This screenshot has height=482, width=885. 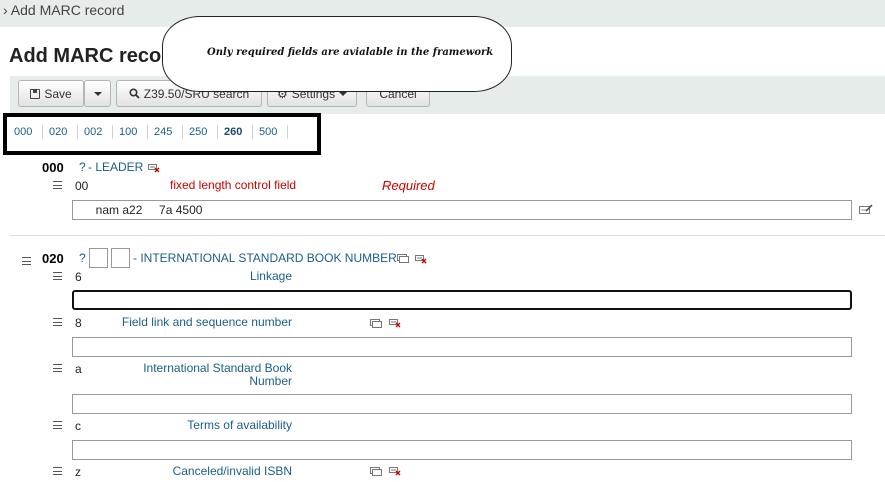 I want to click on save-button: Save, so click(x=51, y=93).